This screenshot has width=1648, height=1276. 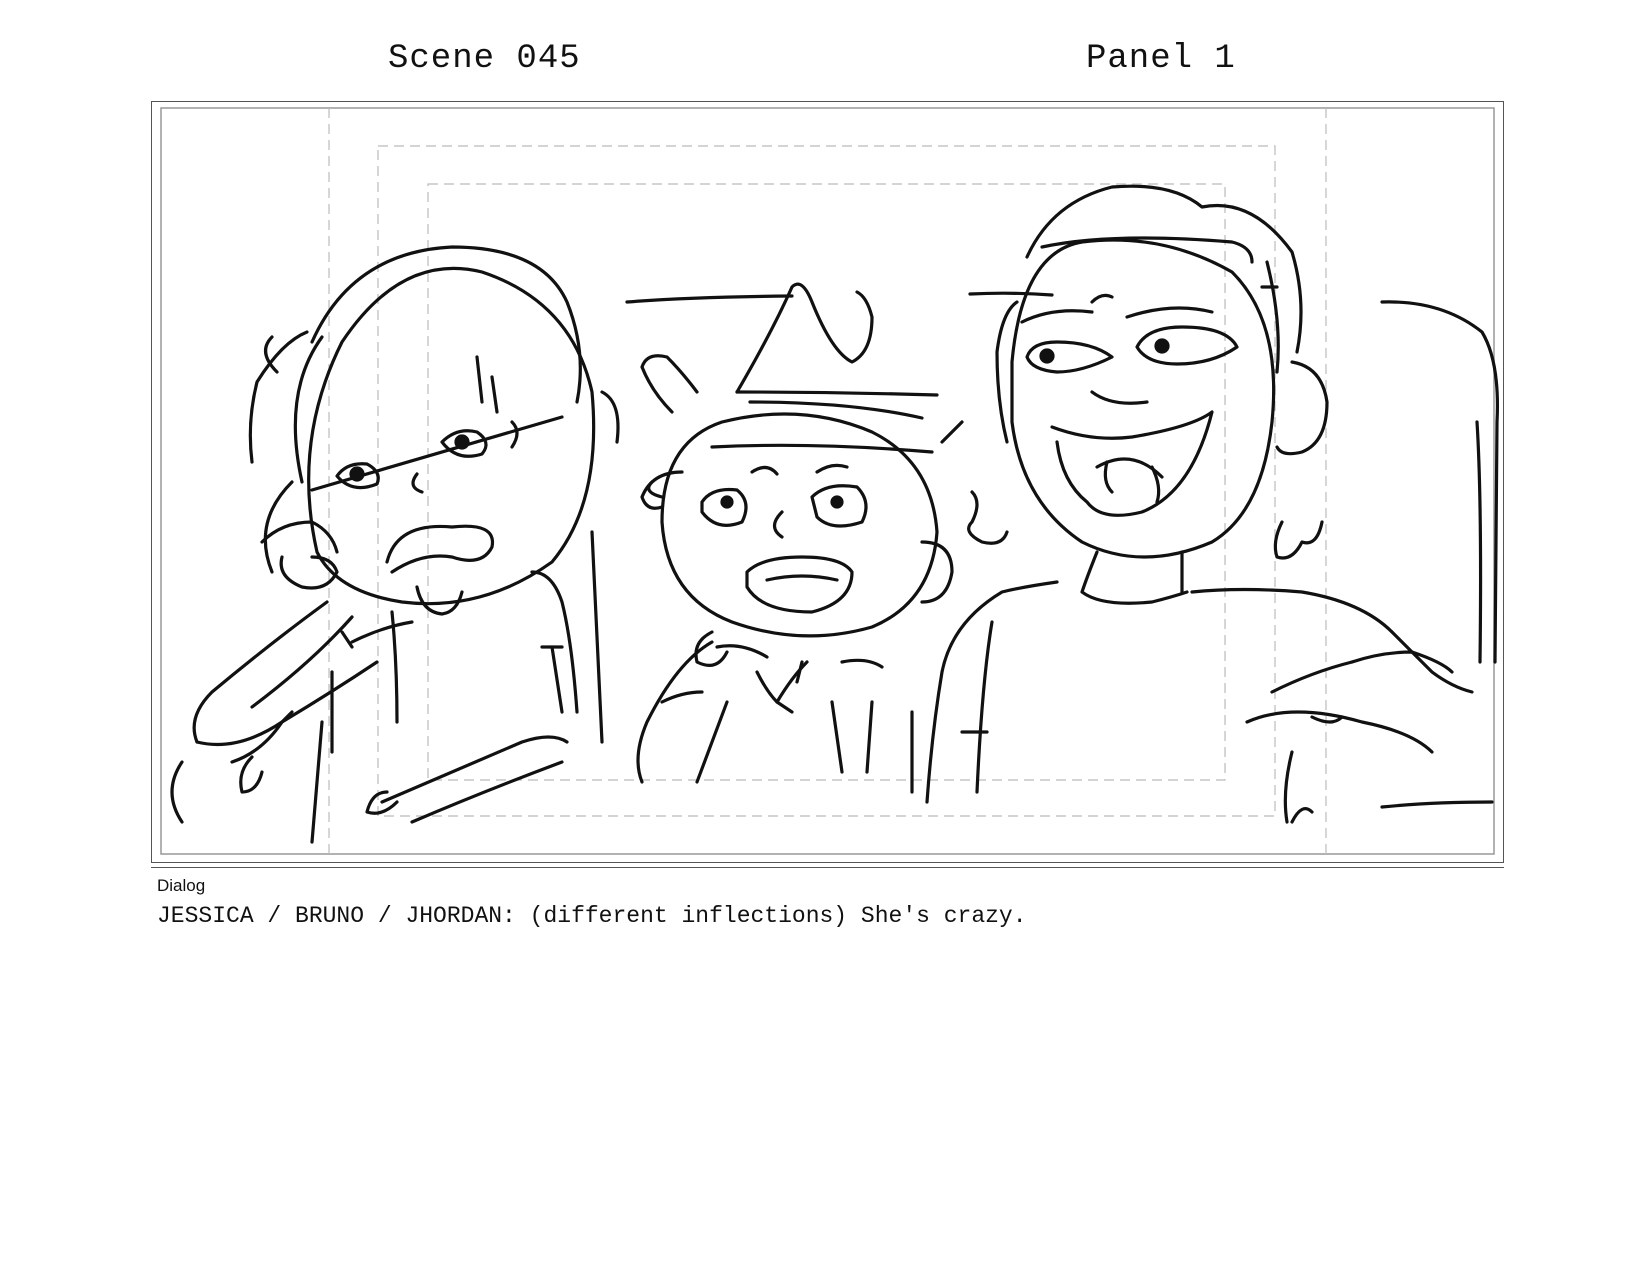 I want to click on middle-char-head, so click(x=799, y=525).